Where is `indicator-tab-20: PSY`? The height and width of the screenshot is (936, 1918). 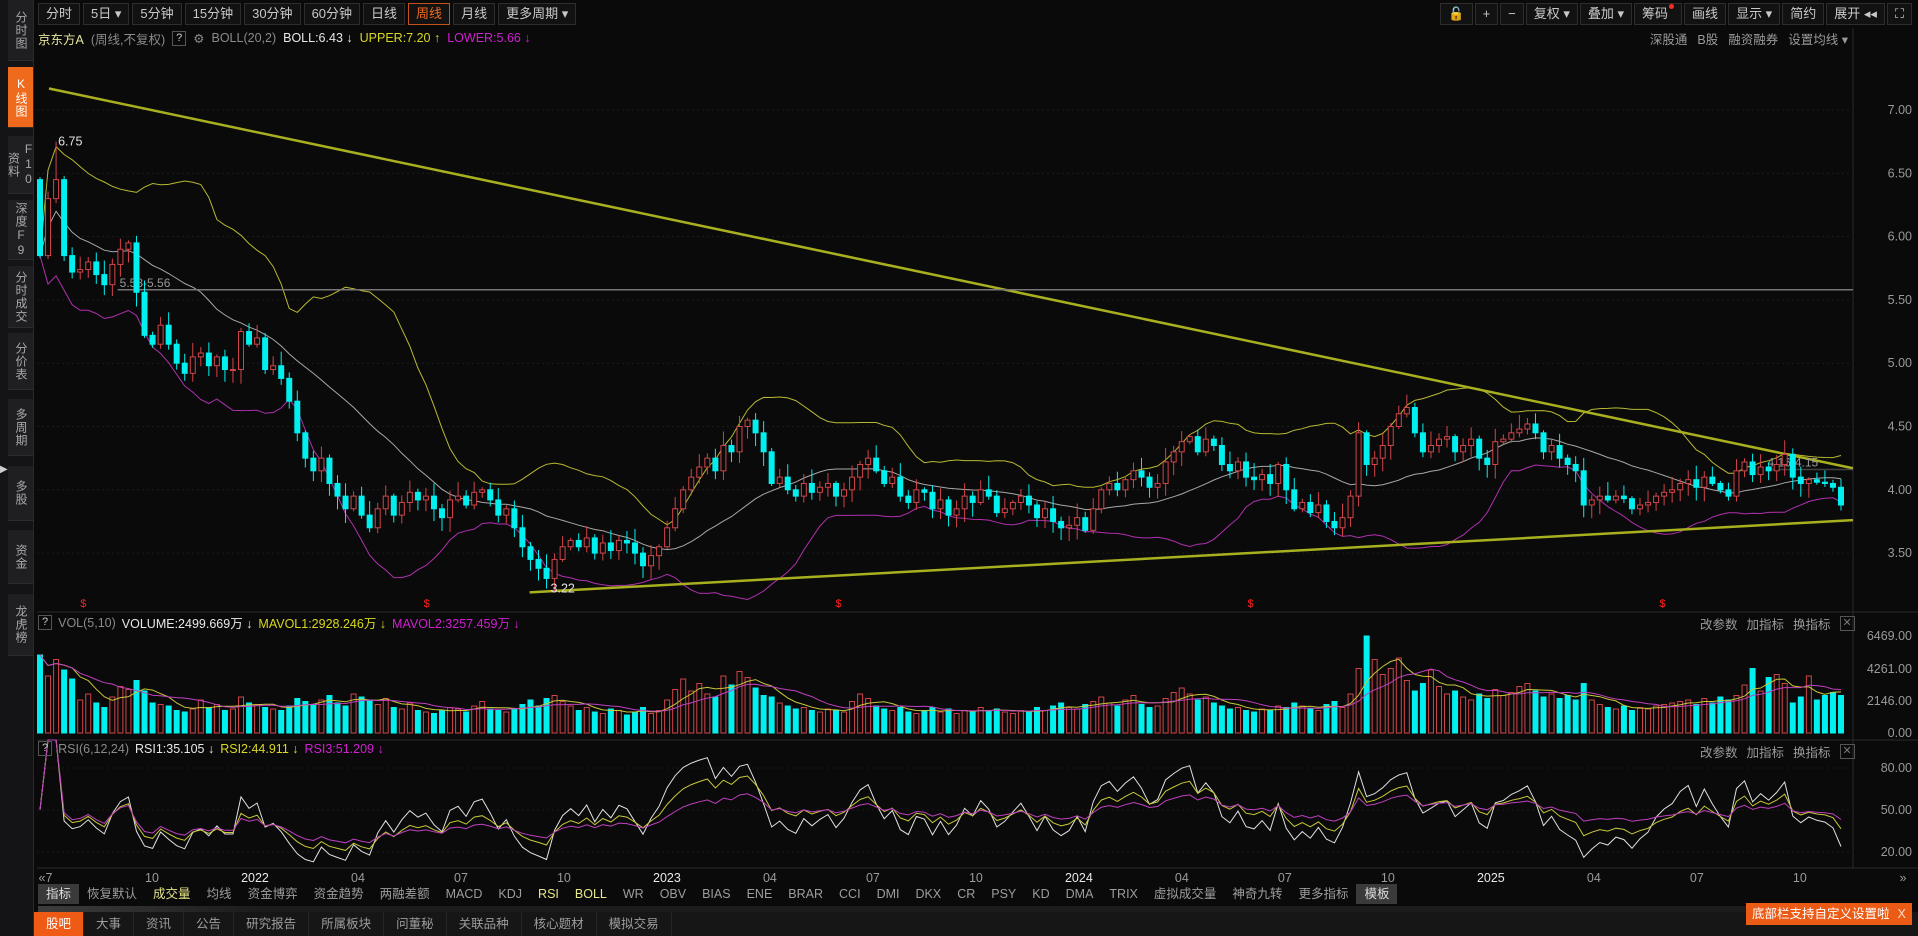 indicator-tab-20: PSY is located at coordinates (1003, 894).